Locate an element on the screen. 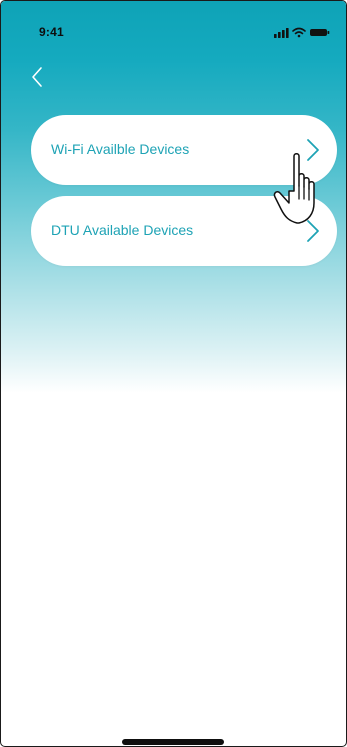 This screenshot has width=347, height=747. pointing-hand-icon is located at coordinates (294, 188).